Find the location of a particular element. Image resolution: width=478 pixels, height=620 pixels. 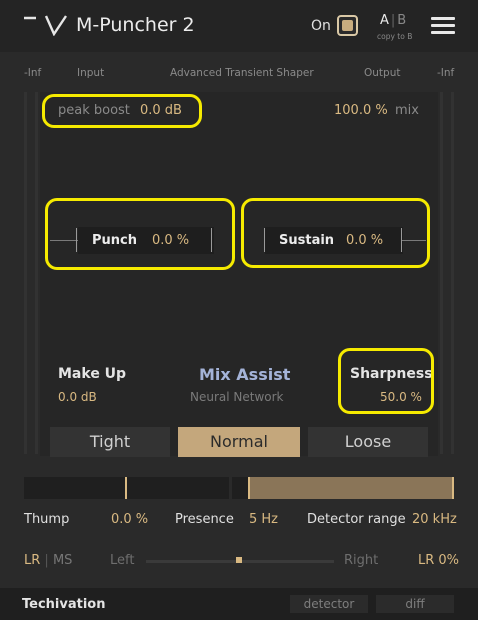

mix-value: 100.0 % is located at coordinates (361, 110).